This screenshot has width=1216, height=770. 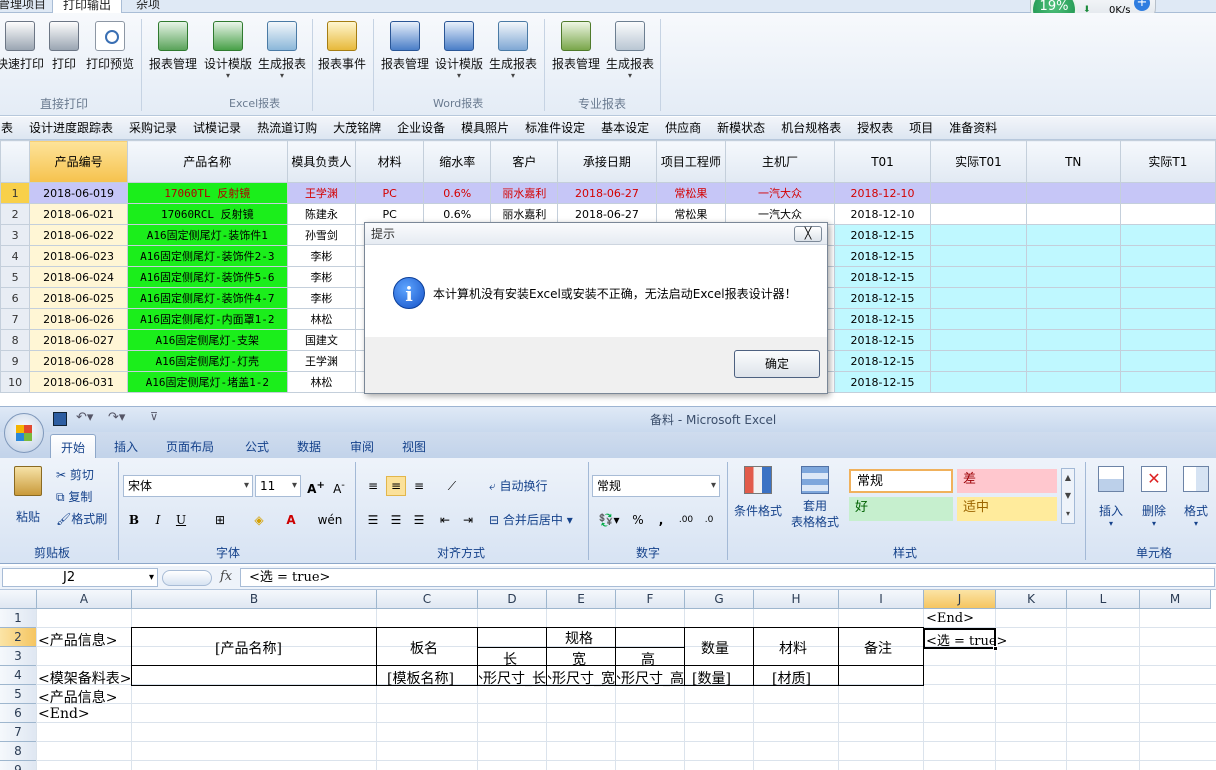 I want to click on menu-item: 新模状态, so click(x=742, y=128).